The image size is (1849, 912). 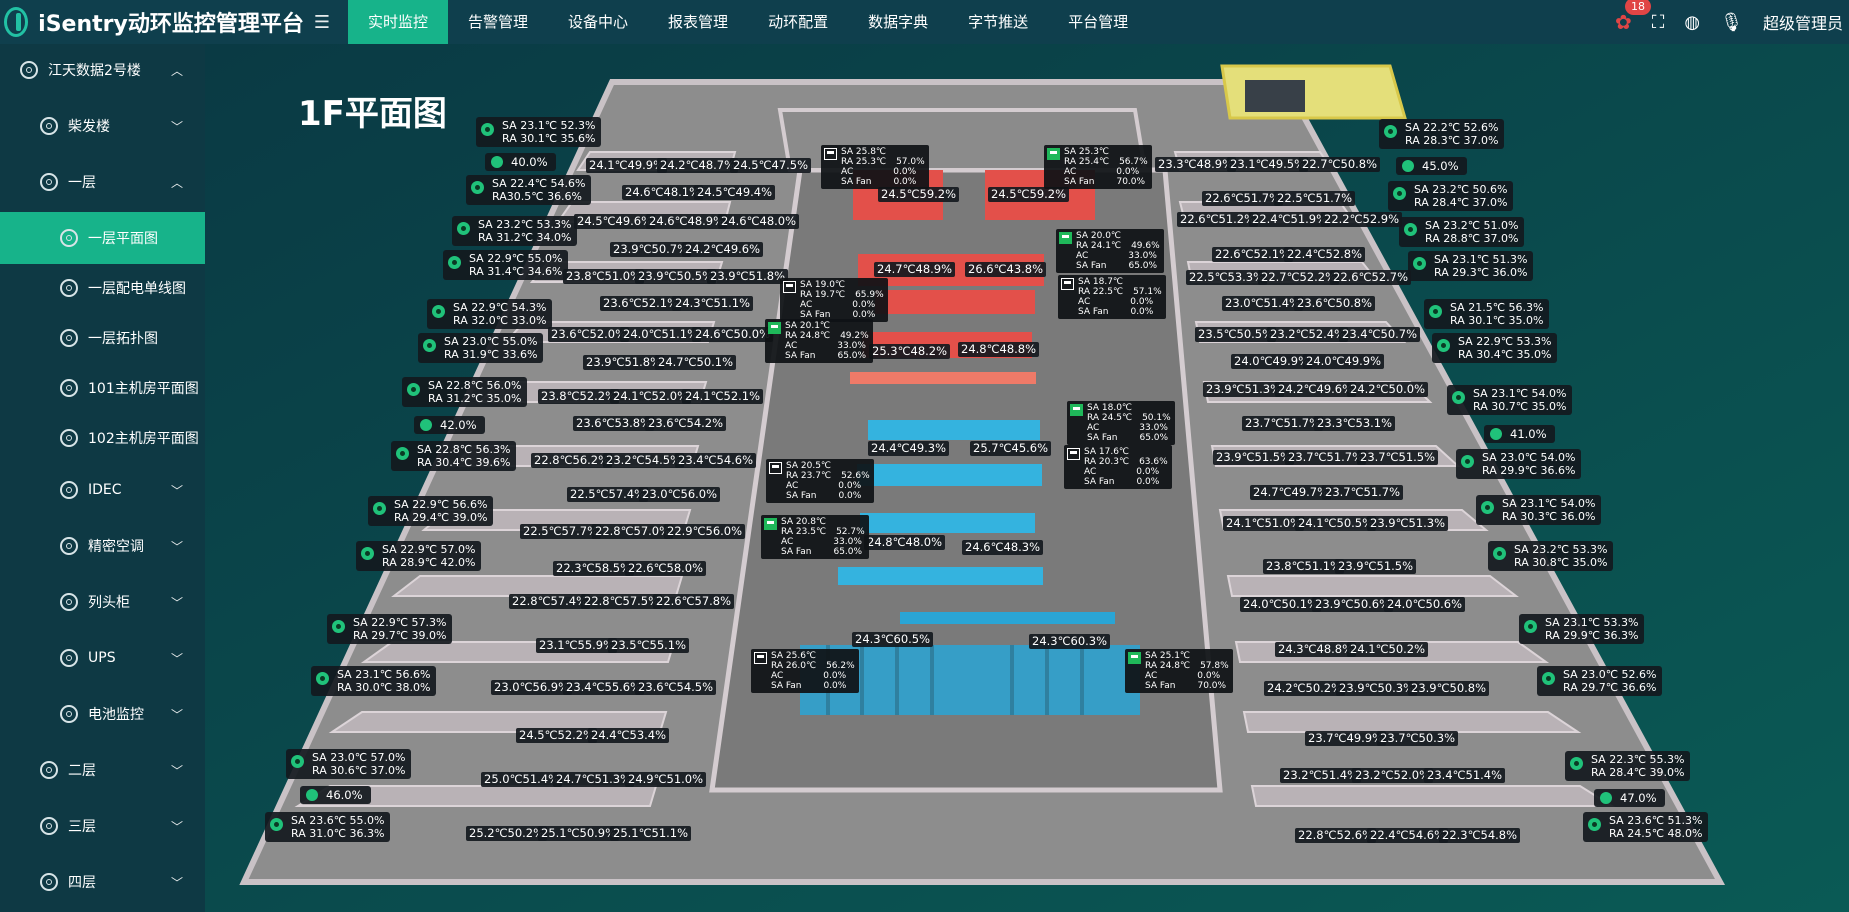 What do you see at coordinates (819, 341) in the screenshot?
I see `crac-unit-tag: SA 20.1℃ RA 24.8℃ 49.2% AC 33.0% SA Fan 65.0%` at bounding box center [819, 341].